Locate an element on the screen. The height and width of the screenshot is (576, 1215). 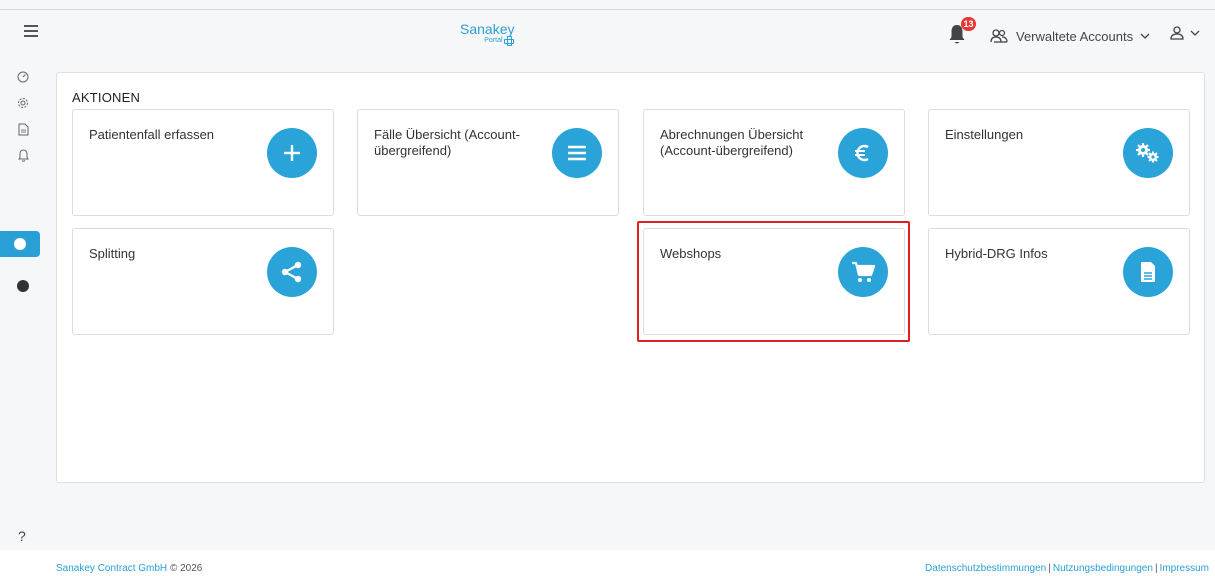
copyright-year: © 2026 is located at coordinates (186, 568).